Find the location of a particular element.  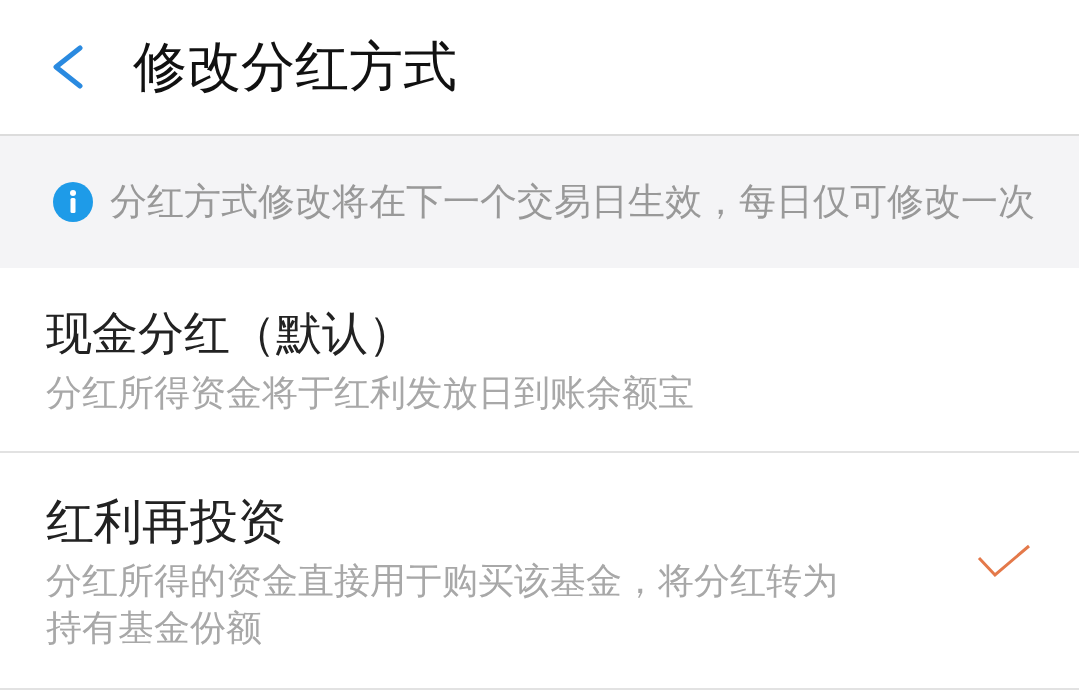

notice-text: 分红方式修改将在下一个交易日生效，每日仅可修改一次 is located at coordinates (572, 202).